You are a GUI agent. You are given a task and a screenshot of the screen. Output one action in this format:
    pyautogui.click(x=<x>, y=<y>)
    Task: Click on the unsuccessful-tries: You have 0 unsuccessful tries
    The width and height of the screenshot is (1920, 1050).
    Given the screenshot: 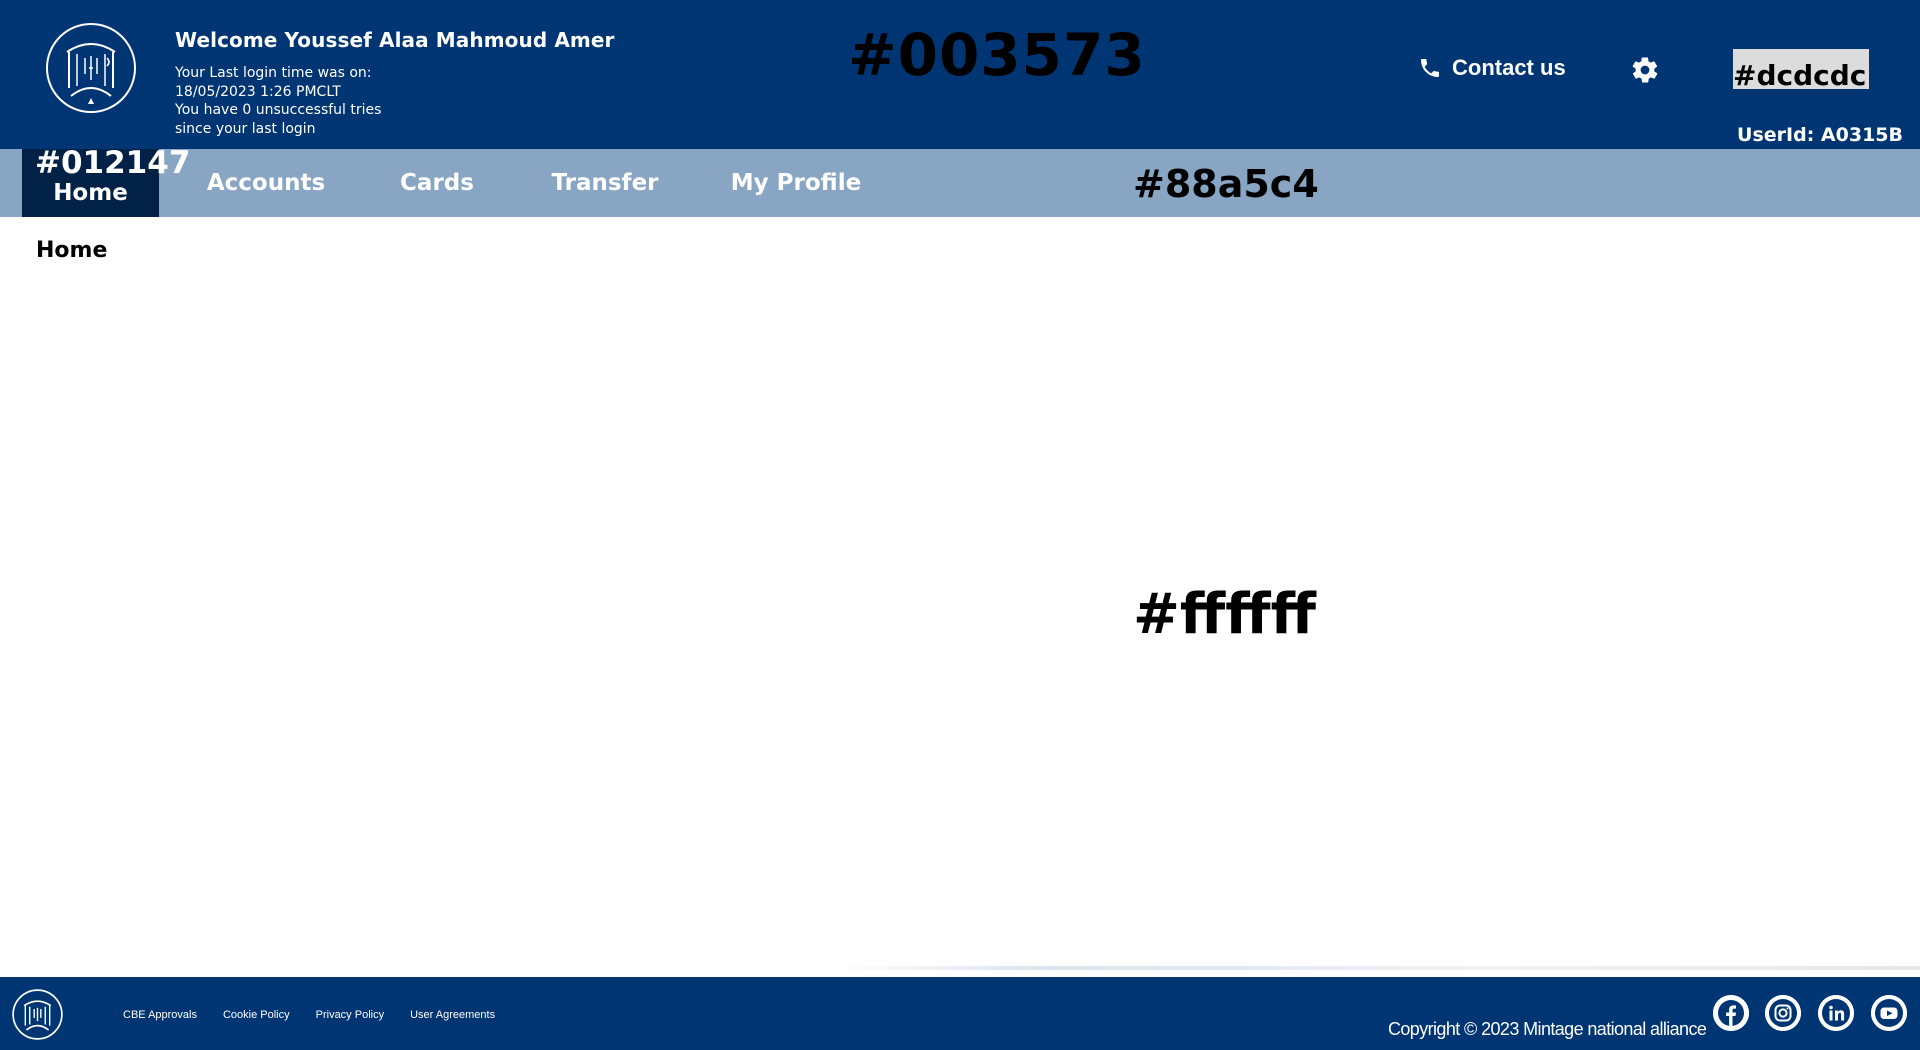 What is the action you would take?
    pyautogui.click(x=278, y=110)
    